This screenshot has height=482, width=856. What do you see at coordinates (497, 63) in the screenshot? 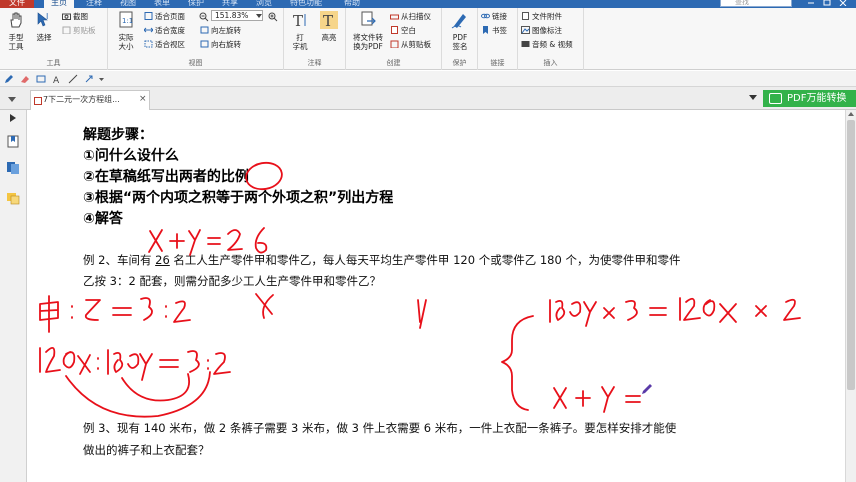
I see `group-links-label: 链接` at bounding box center [497, 63].